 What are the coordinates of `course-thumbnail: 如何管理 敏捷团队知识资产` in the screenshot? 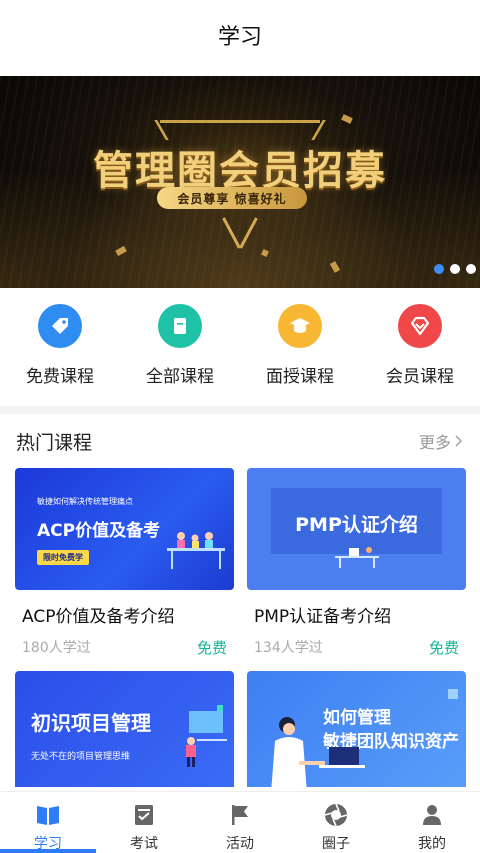 It's located at (356, 732).